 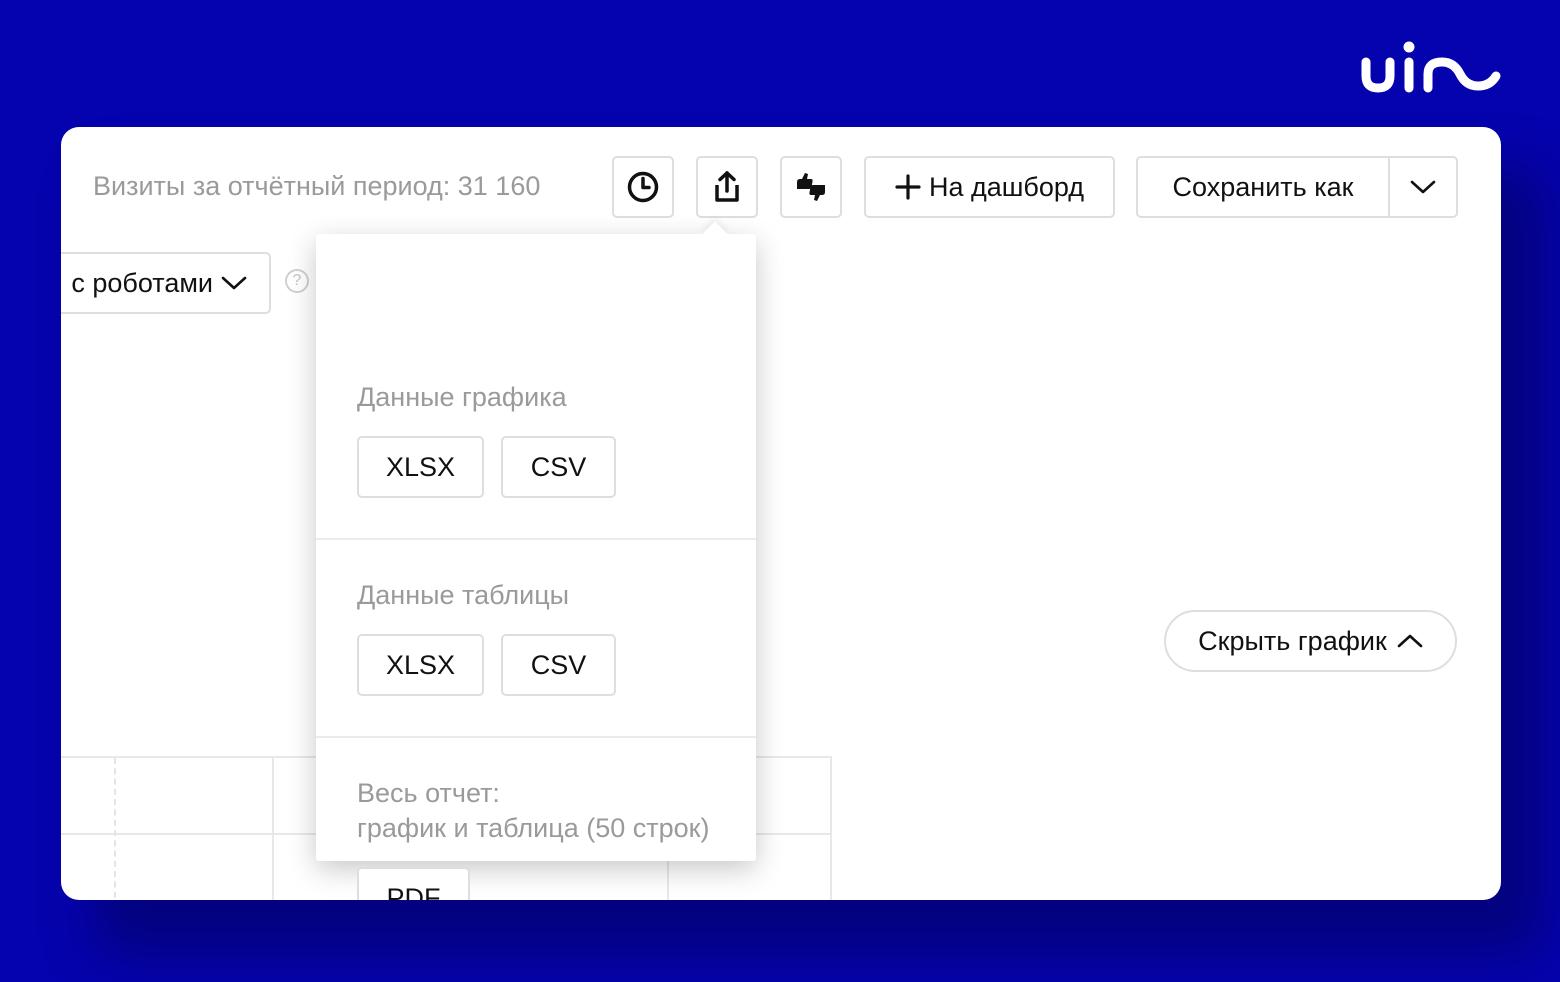 What do you see at coordinates (558, 467) in the screenshot?
I see `chart-csv-button: CSV` at bounding box center [558, 467].